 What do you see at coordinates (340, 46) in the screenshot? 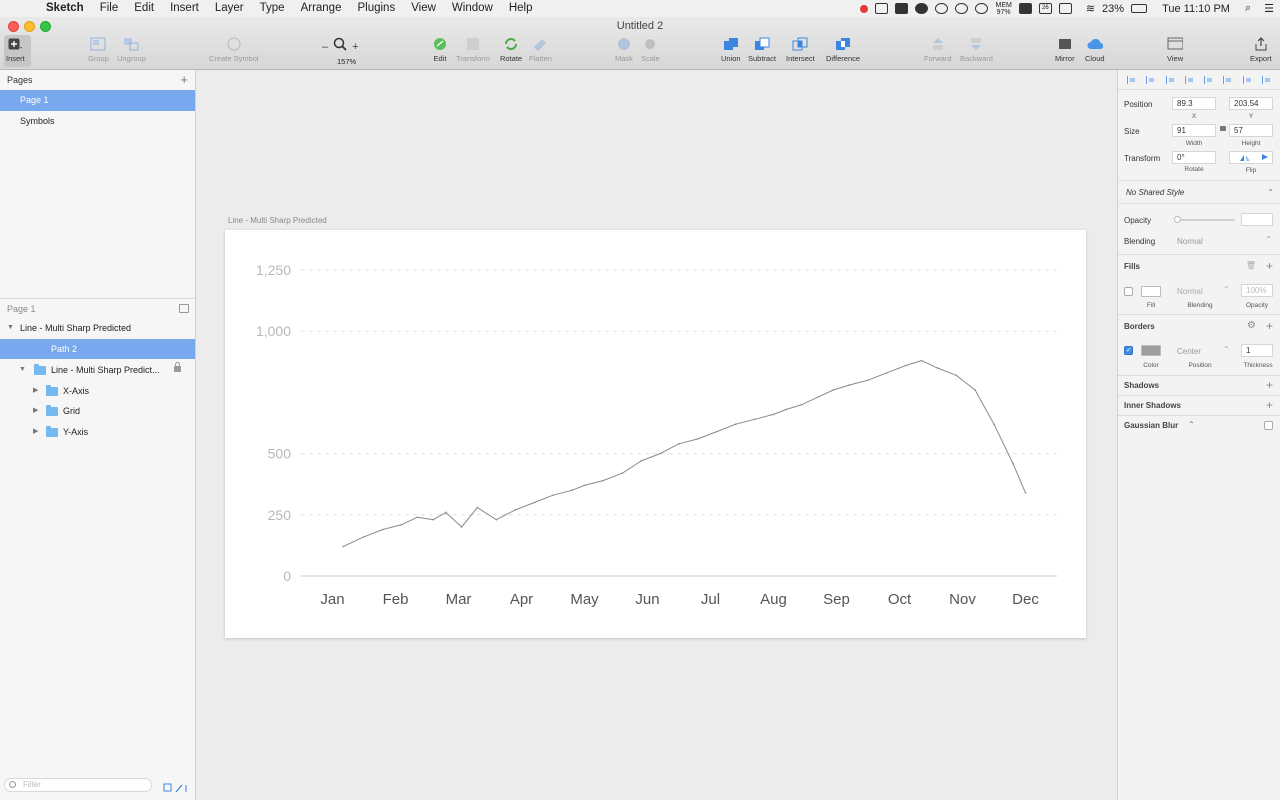
I see `zoom-magnifier-icon` at bounding box center [340, 46].